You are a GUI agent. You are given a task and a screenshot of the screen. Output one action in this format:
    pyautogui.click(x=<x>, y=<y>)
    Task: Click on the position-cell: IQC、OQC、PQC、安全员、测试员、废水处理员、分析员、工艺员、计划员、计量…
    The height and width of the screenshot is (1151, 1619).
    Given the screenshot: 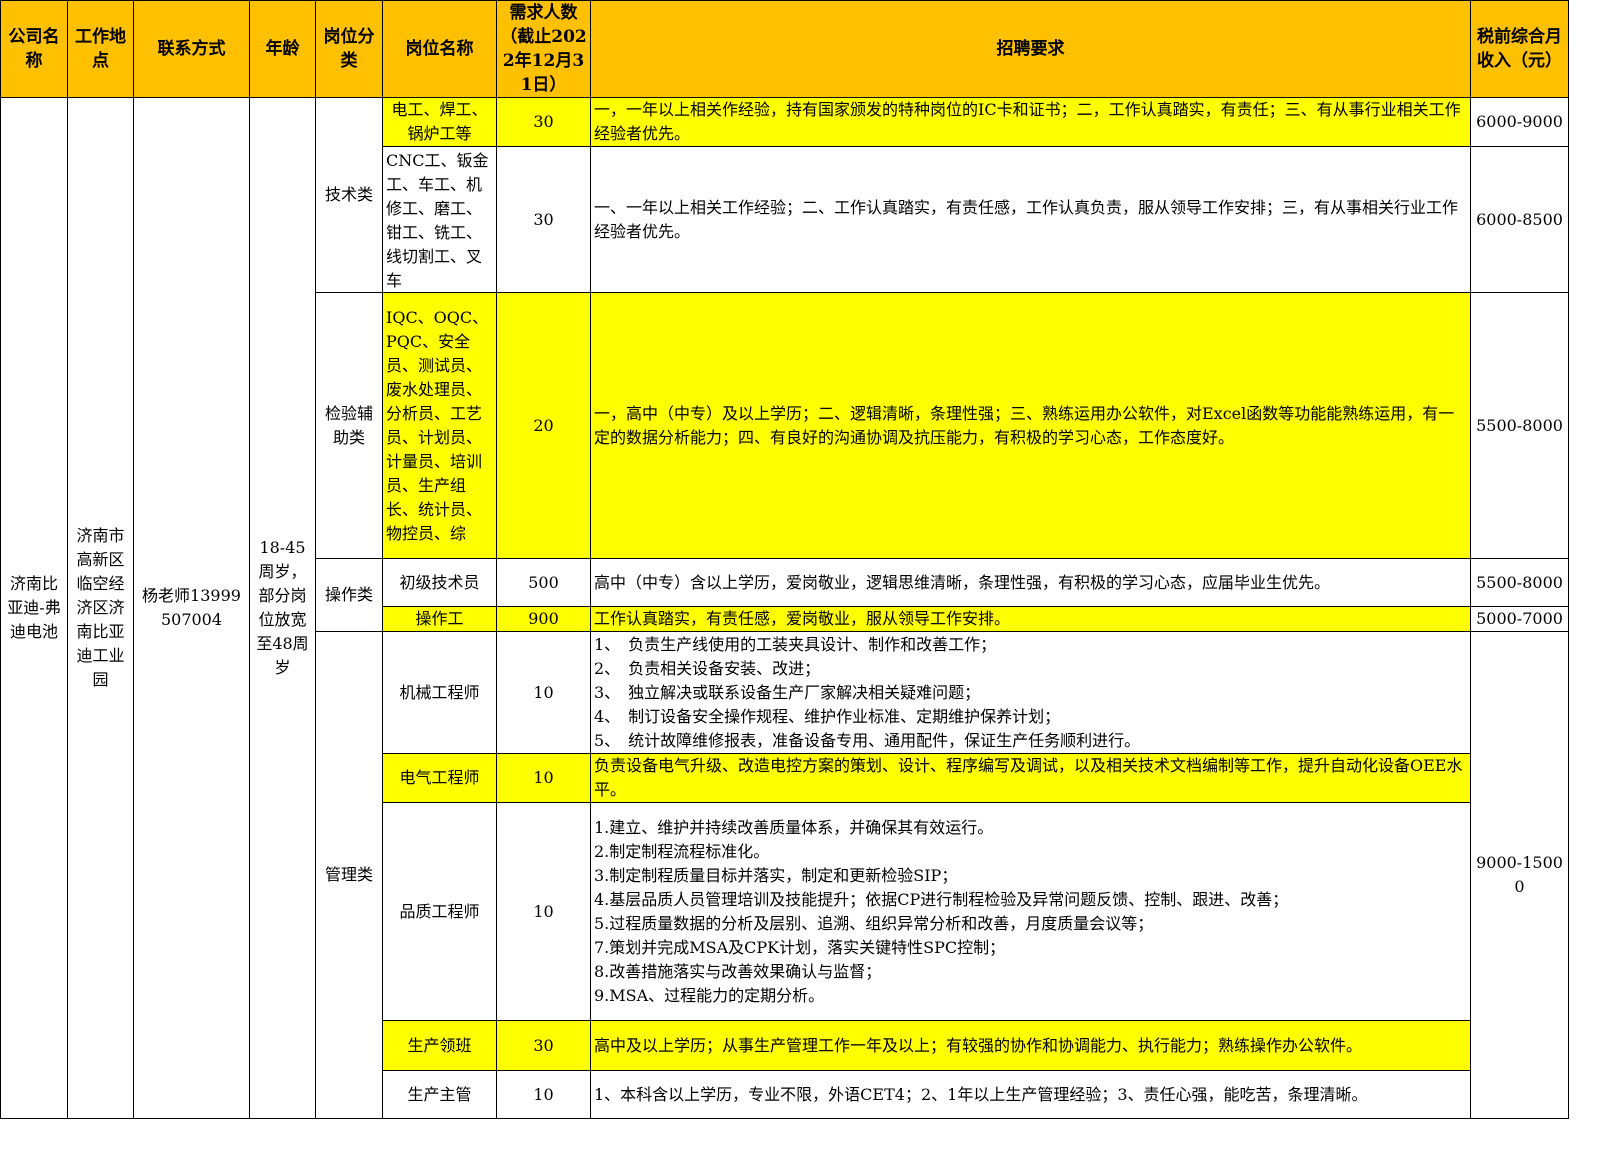 What is the action you would take?
    pyautogui.click(x=439, y=425)
    